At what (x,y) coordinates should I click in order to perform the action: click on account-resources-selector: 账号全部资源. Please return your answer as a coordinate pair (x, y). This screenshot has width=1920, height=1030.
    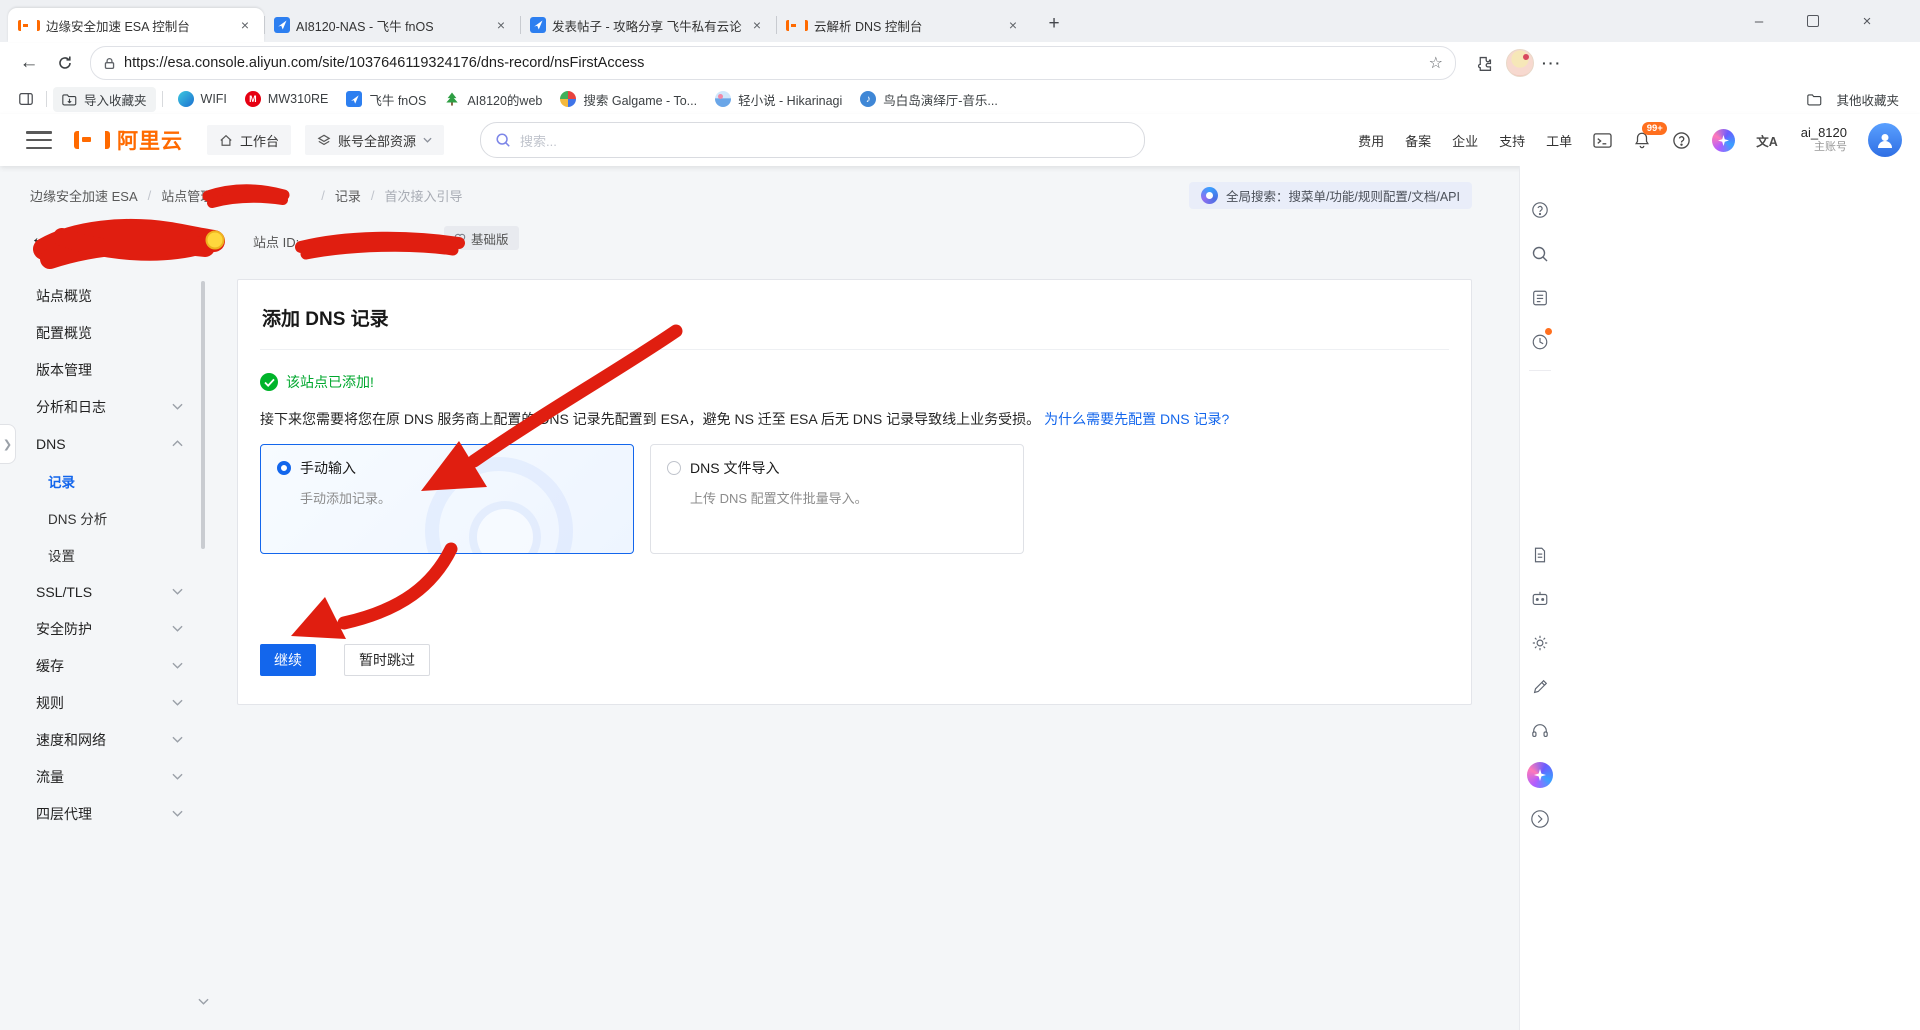
    Looking at the image, I should click on (375, 140).